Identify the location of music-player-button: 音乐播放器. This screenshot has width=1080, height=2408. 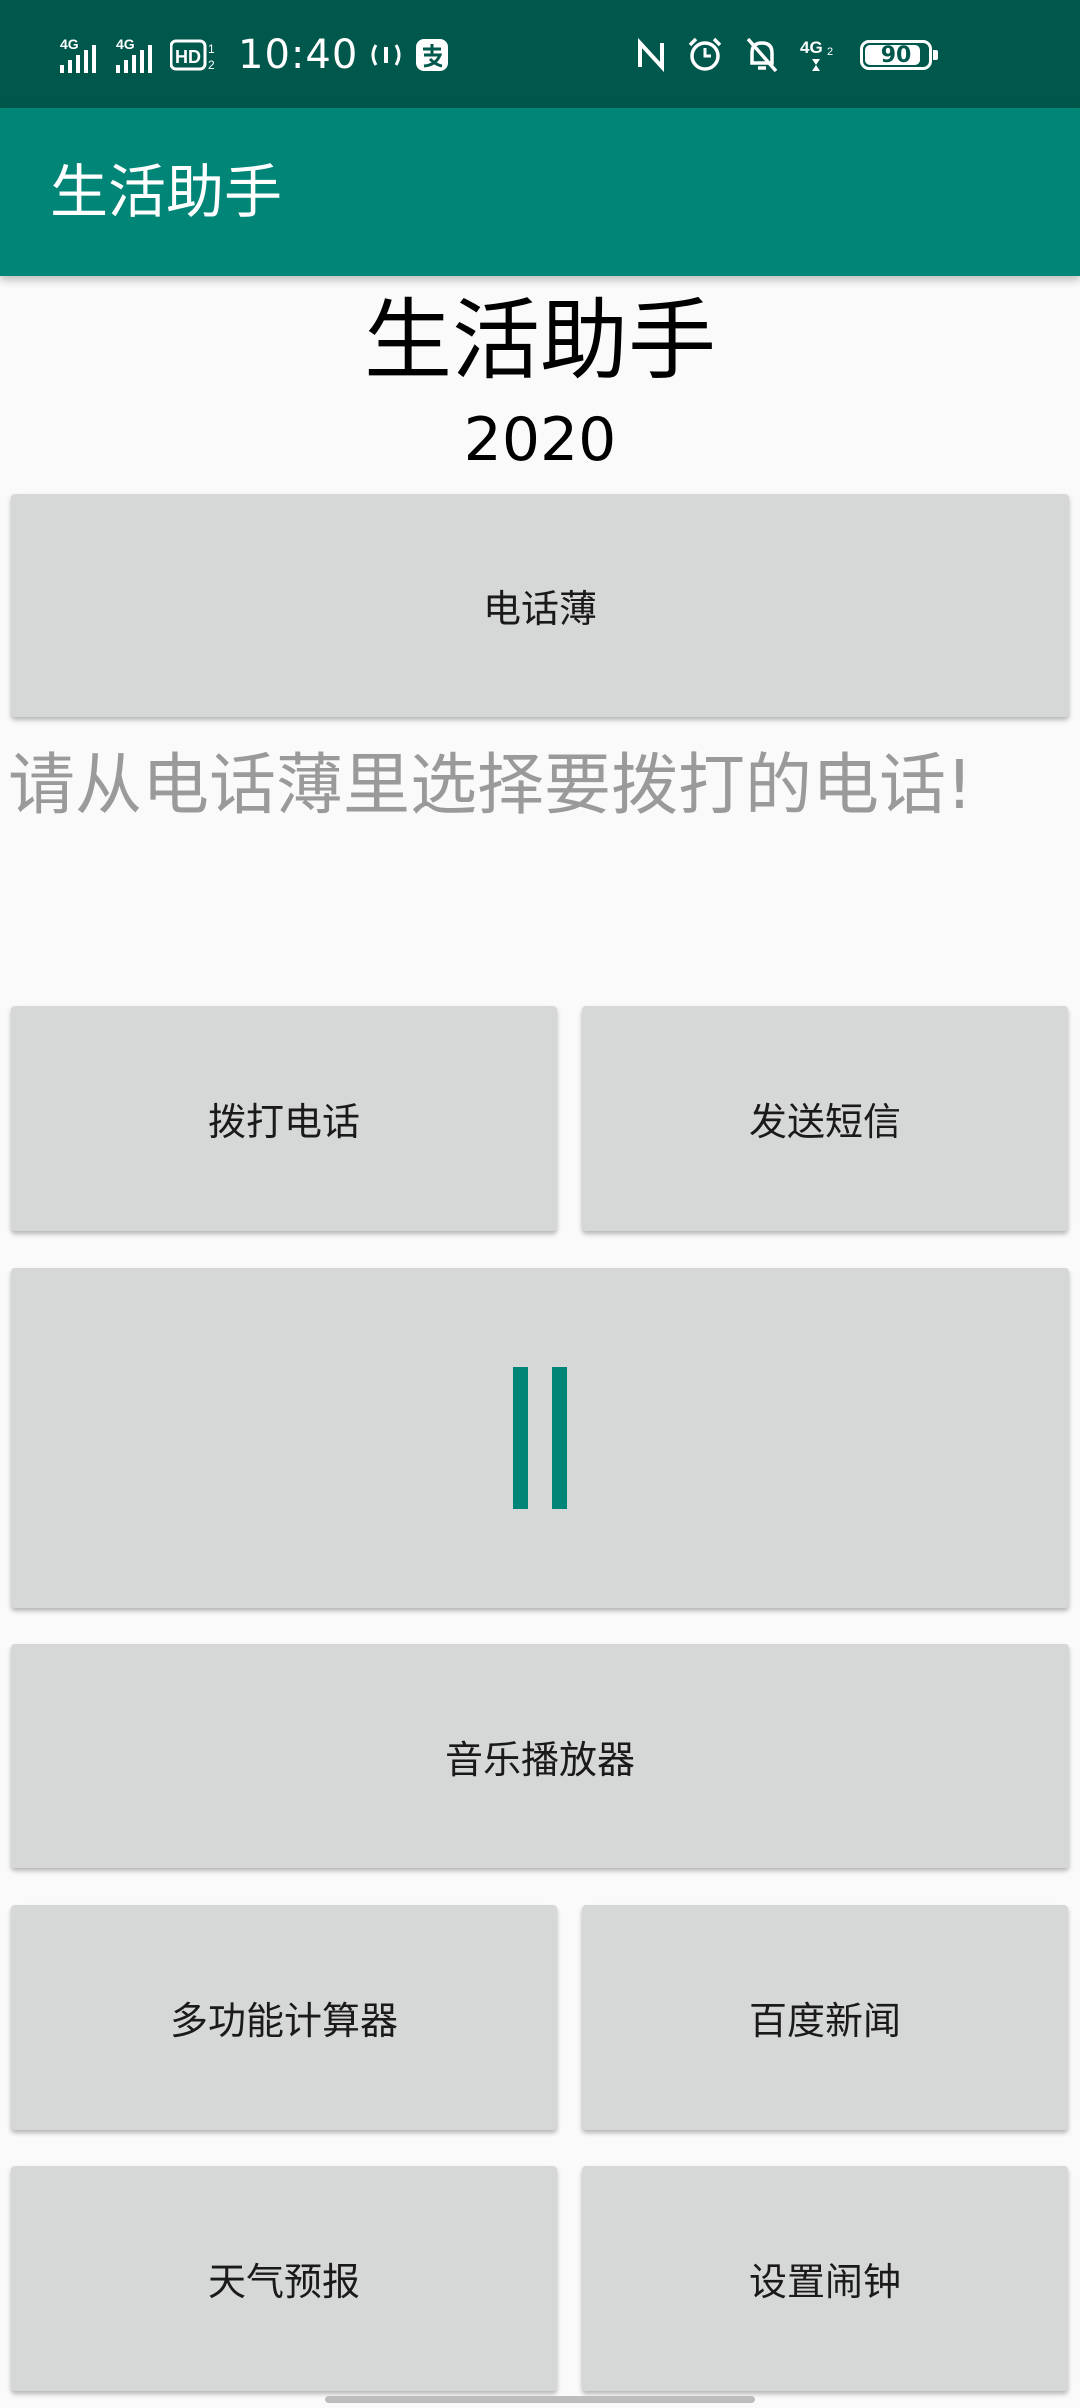
(540, 1756).